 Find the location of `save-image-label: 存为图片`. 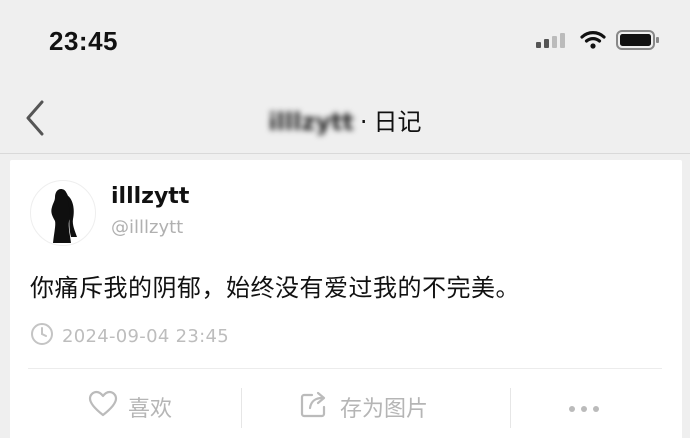

save-image-label: 存为图片 is located at coordinates (384, 409).